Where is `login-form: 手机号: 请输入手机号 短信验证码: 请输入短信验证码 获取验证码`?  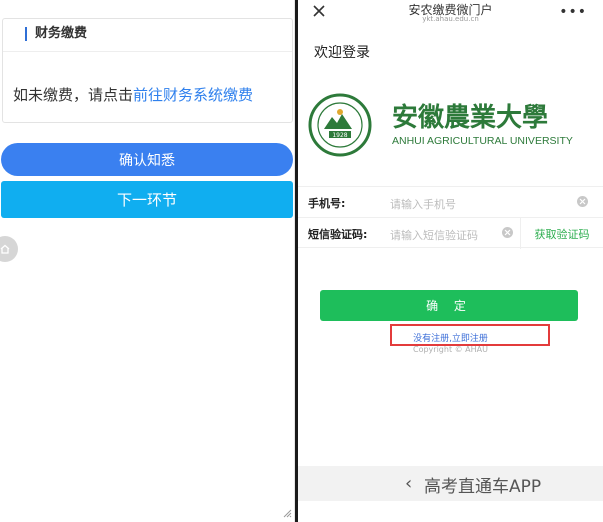
login-form: 手机号: 请输入手机号 短信验证码: 请输入短信验证码 获取验证码 is located at coordinates (450, 217).